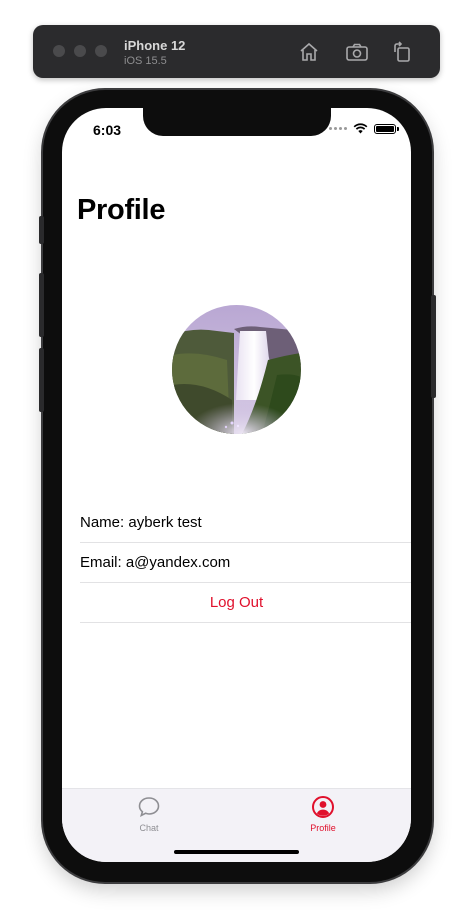 The image size is (473, 924). I want to click on status-icons, so click(364, 128).